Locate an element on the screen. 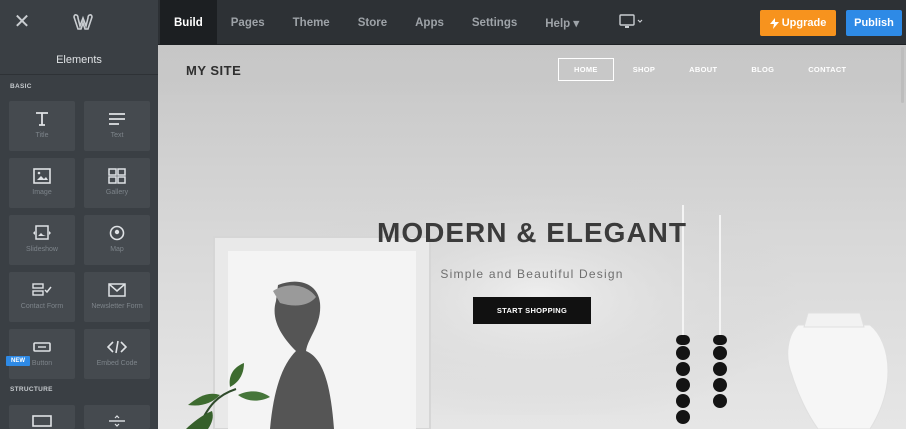  element-contact-form: Contact Form is located at coordinates (42, 297).